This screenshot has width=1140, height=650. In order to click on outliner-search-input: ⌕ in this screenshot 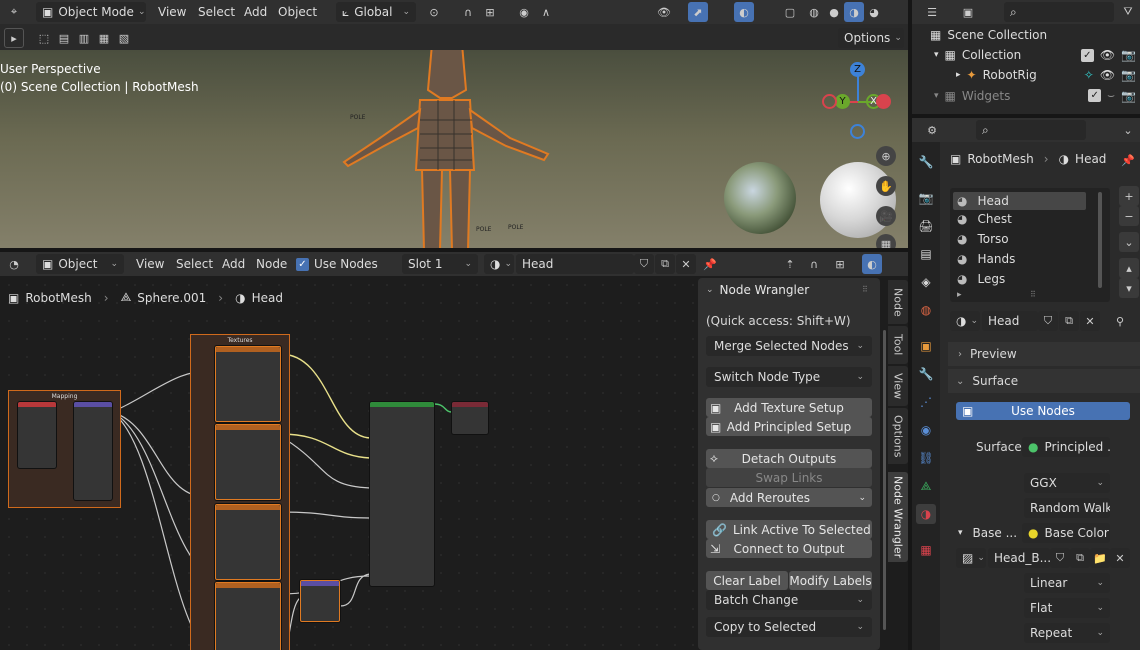, I will do `click(1059, 12)`.